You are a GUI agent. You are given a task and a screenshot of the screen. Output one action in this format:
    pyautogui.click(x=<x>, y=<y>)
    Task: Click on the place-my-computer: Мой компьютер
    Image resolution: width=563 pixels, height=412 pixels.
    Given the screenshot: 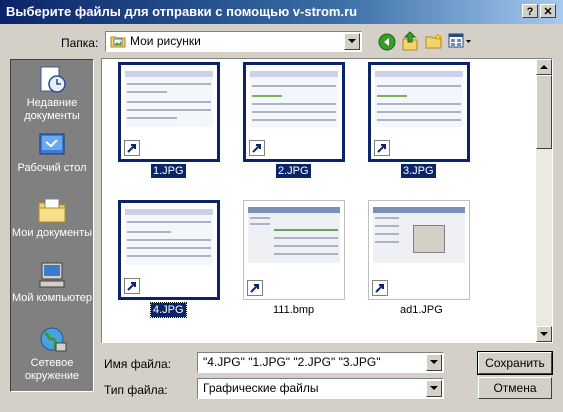 What is the action you would take?
    pyautogui.click(x=52, y=282)
    